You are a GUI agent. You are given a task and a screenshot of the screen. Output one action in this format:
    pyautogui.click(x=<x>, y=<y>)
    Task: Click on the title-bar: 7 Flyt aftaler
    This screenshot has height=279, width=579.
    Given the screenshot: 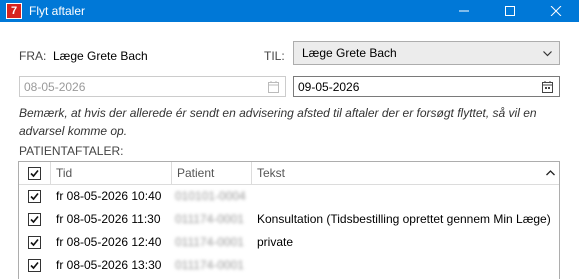 What is the action you would take?
    pyautogui.click(x=289, y=11)
    